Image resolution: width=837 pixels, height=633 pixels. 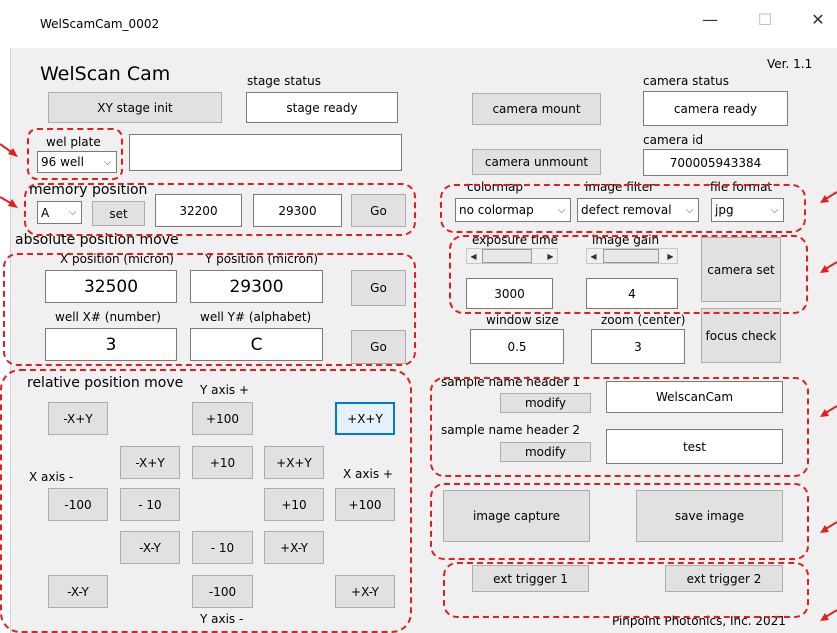 I want to click on annotation-arrows-right, so click(x=828, y=406).